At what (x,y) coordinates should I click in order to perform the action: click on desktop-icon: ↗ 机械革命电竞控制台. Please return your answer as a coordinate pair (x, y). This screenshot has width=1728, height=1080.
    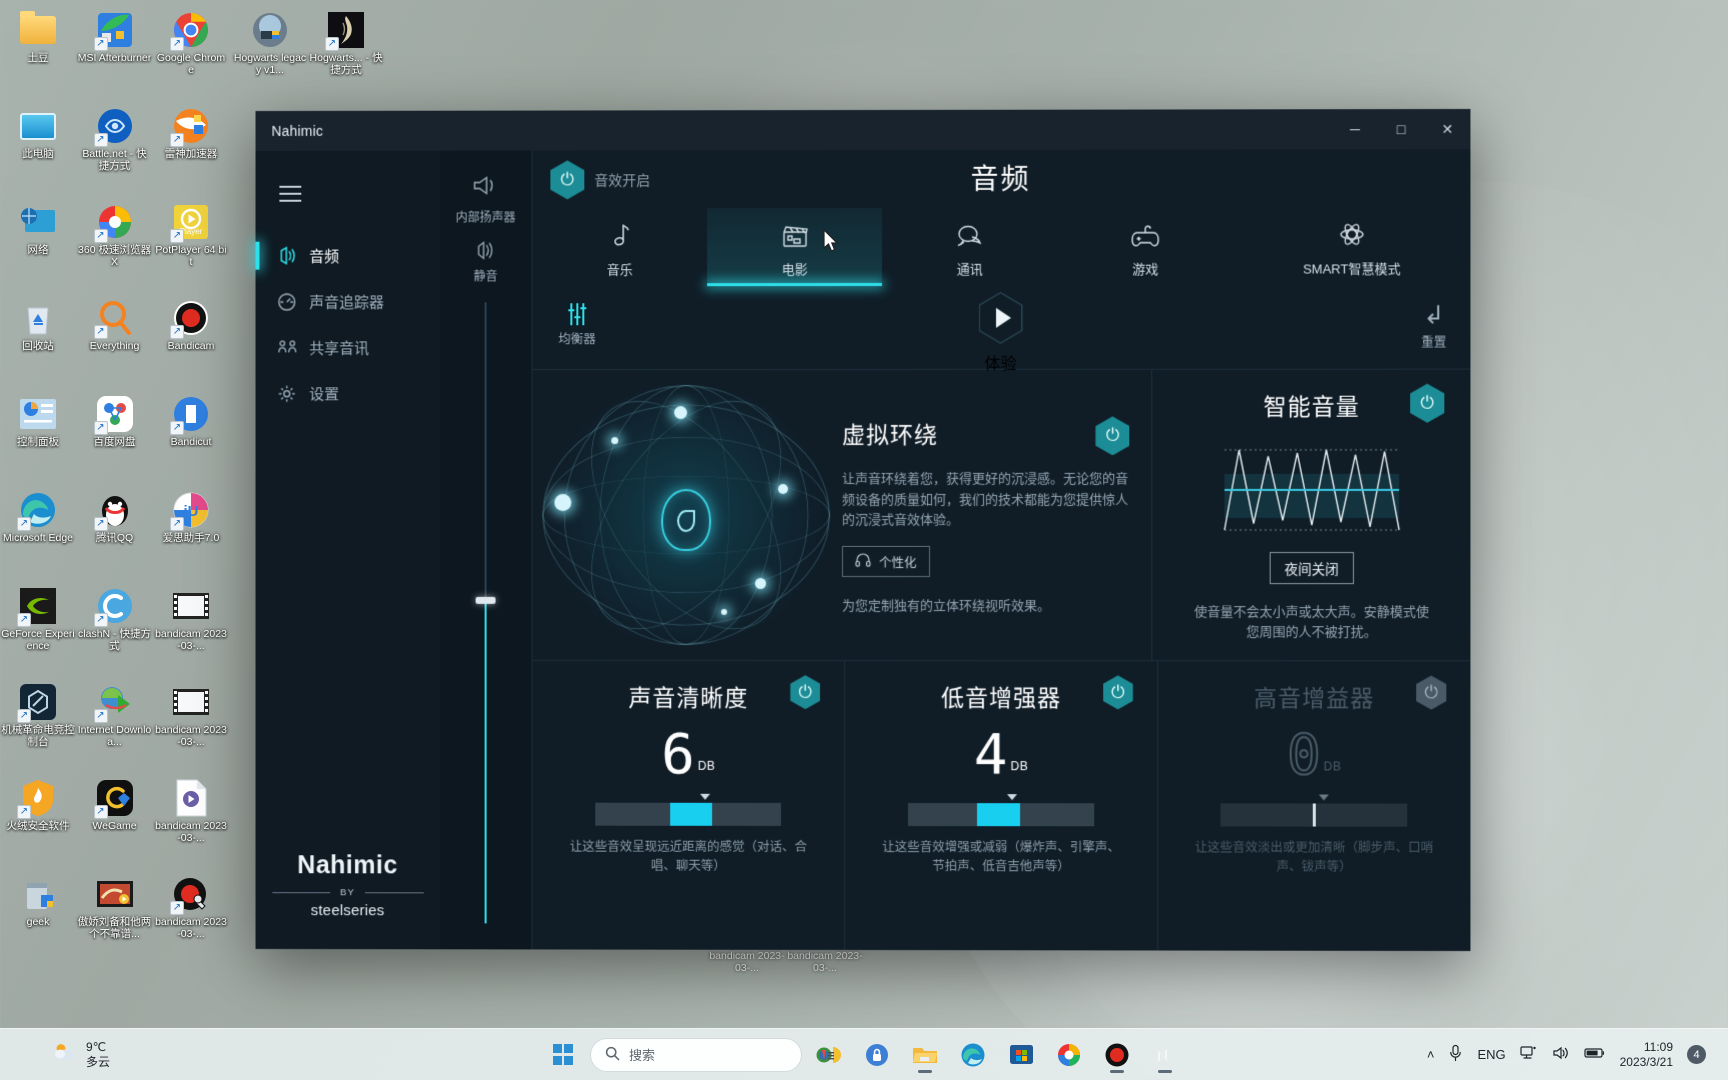
    Looking at the image, I should click on (38, 726).